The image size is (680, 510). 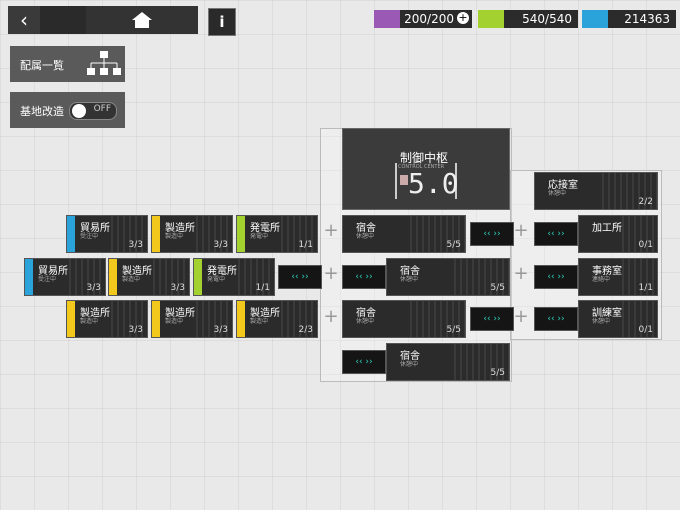 What do you see at coordinates (448, 277) in the screenshot?
I see `dorm-2: 宿舎 休憩中 5/5` at bounding box center [448, 277].